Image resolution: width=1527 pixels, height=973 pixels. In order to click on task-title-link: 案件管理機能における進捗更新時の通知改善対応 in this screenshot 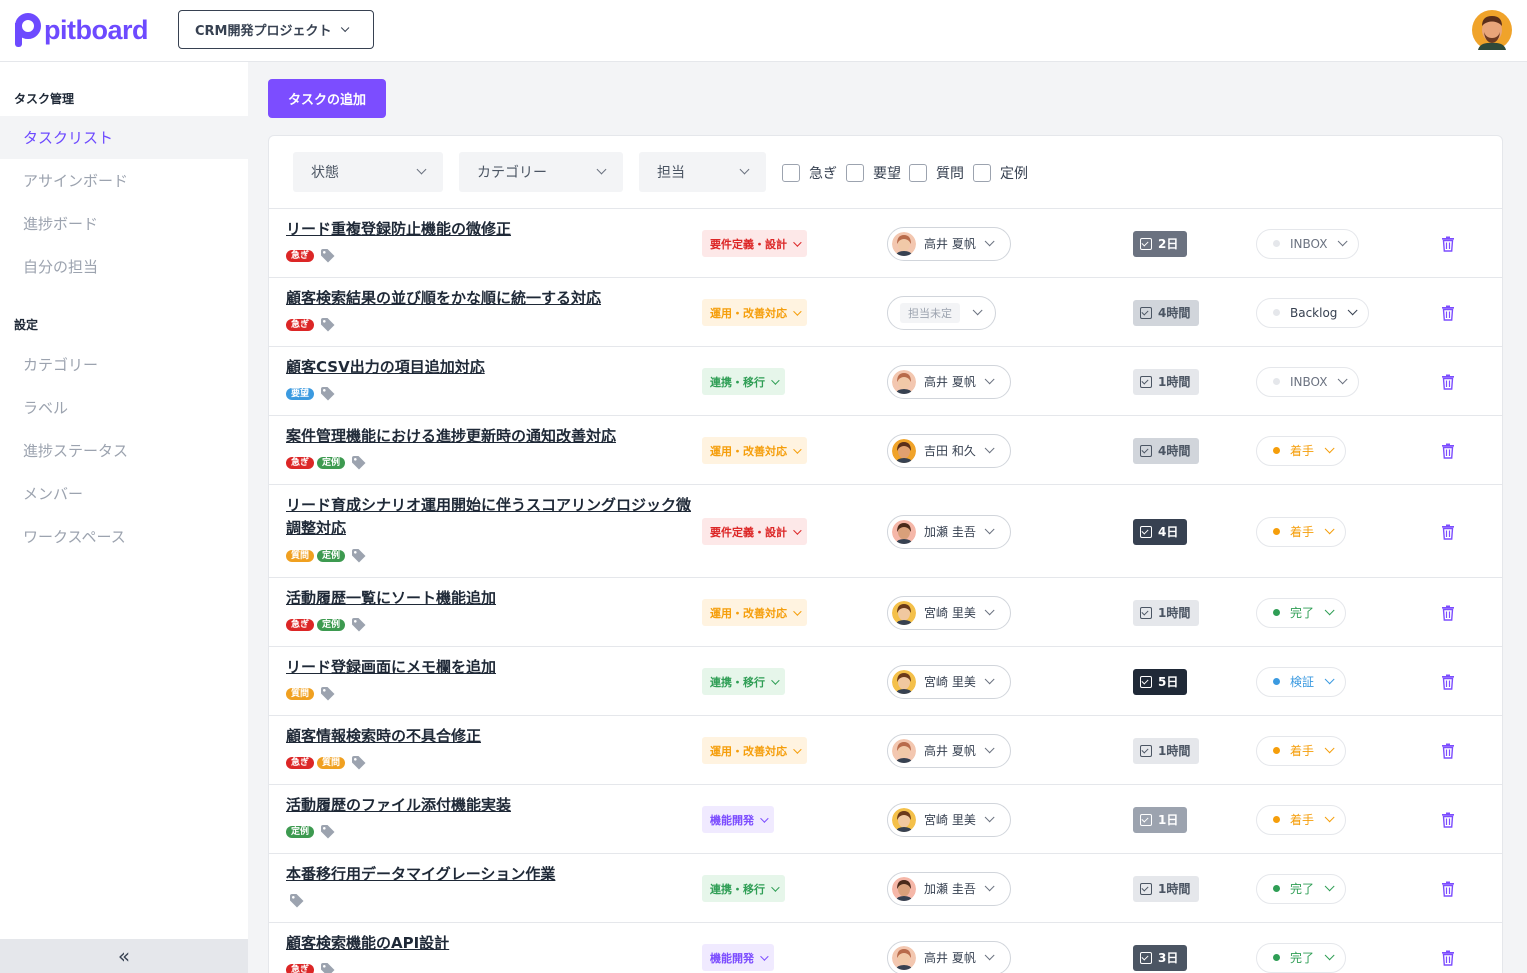, I will do `click(488, 436)`.